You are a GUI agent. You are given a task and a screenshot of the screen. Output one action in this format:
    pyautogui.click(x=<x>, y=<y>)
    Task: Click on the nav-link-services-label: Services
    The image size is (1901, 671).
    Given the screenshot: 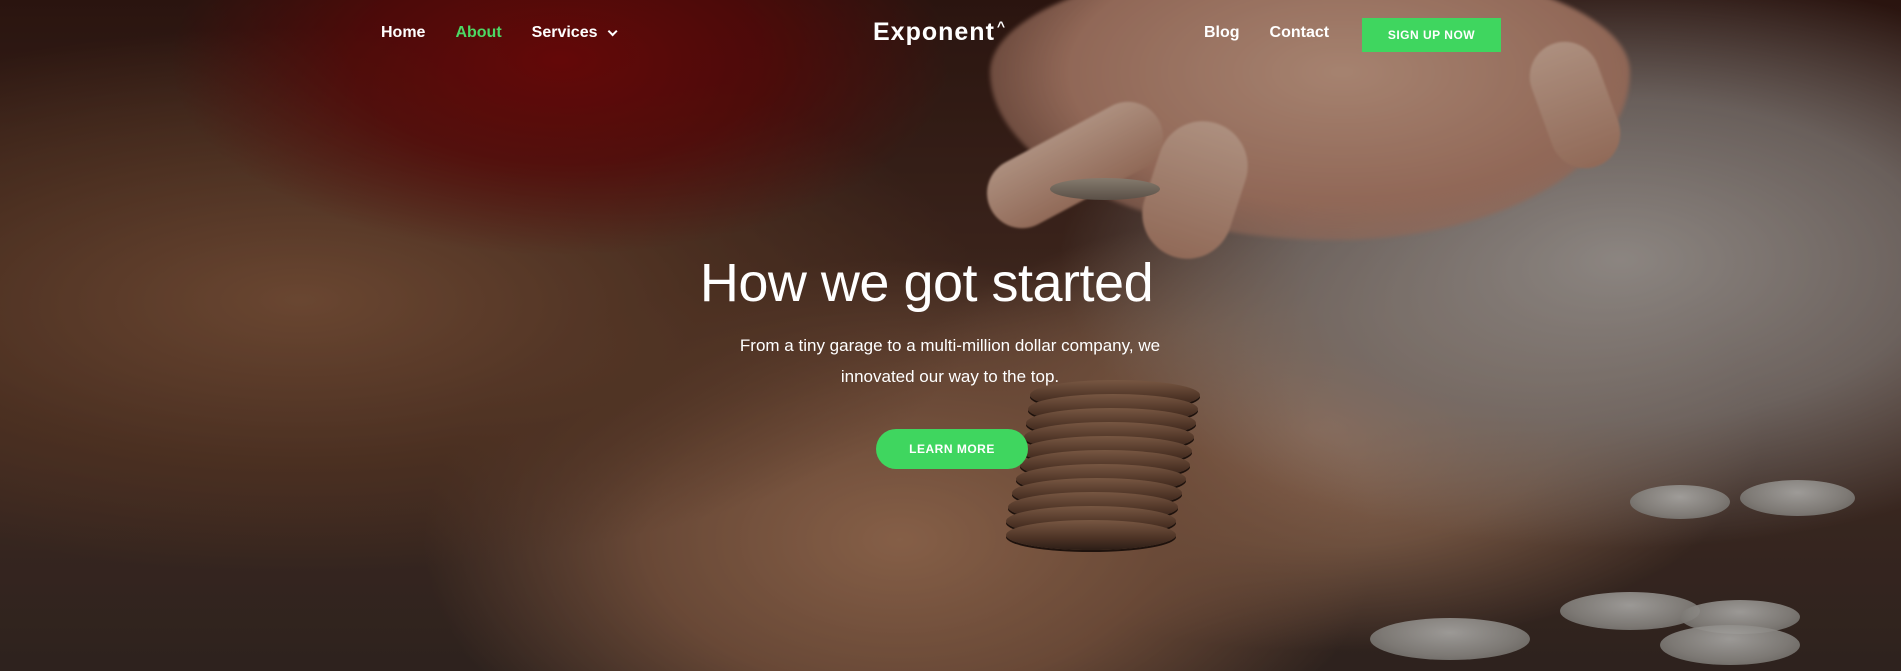 What is the action you would take?
    pyautogui.click(x=564, y=32)
    